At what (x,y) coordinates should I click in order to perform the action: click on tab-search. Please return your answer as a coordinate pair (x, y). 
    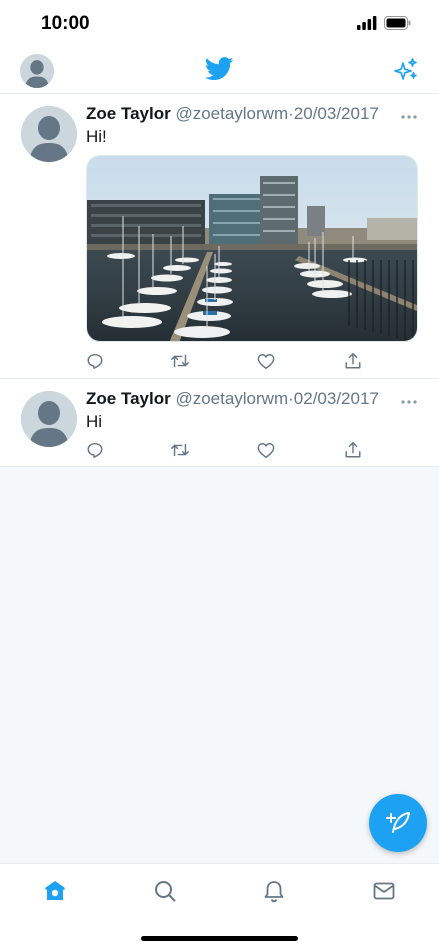
    Looking at the image, I should click on (165, 891).